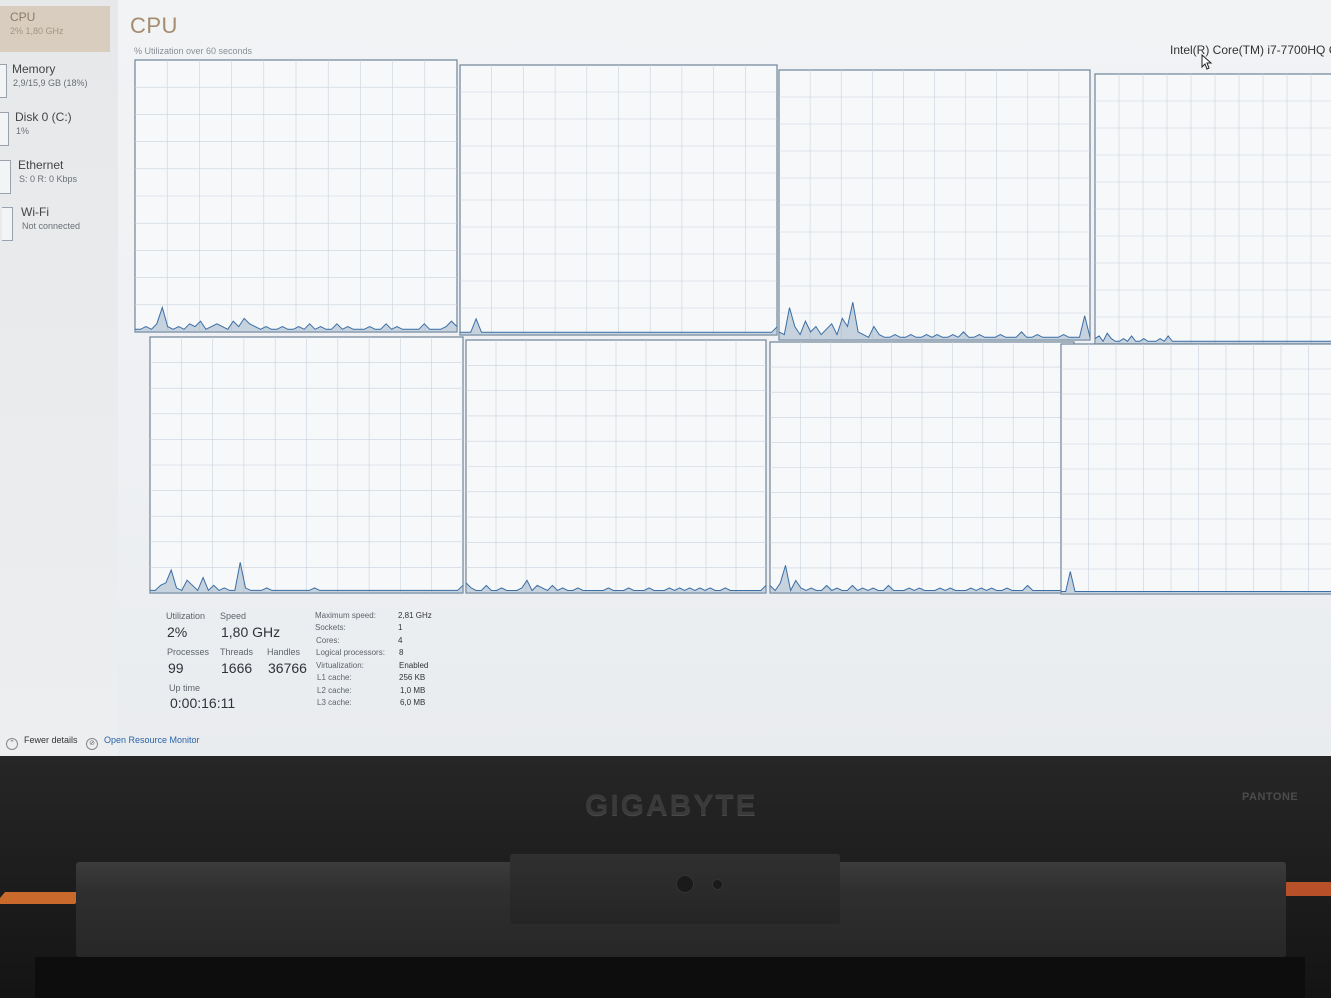 This screenshot has width=1331, height=998. Describe the element at coordinates (415, 615) in the screenshot. I see `spec-value: 2,81 GHz` at that location.